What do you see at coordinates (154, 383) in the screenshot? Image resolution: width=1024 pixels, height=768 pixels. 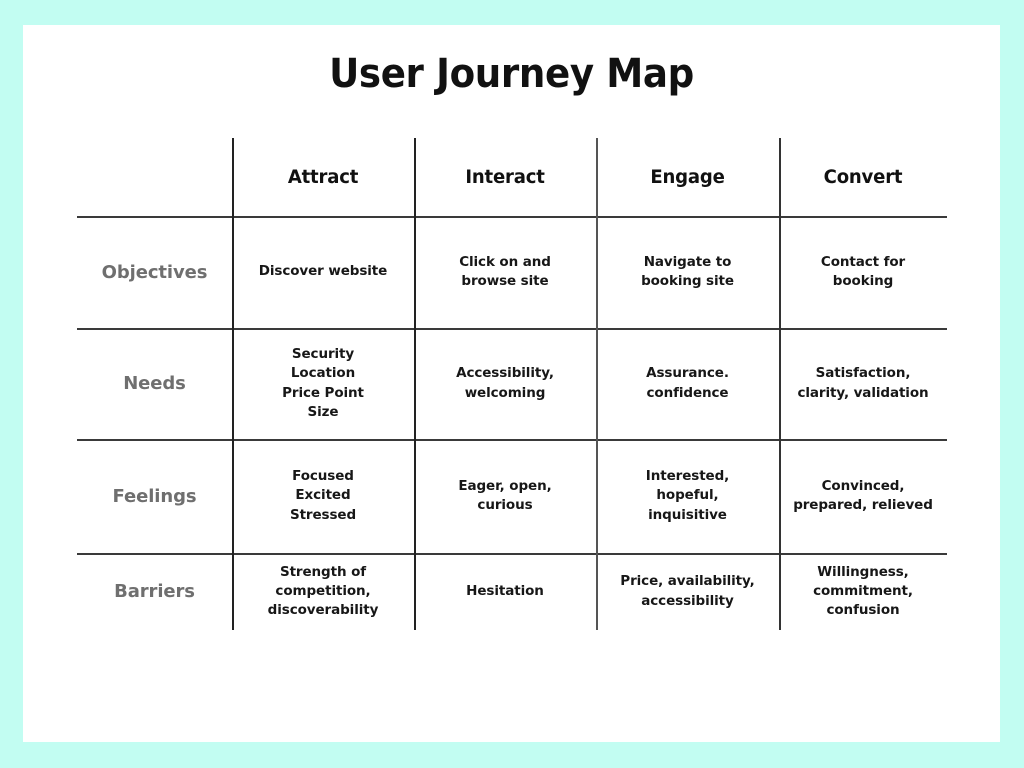 I see `row-header-needs: Needs` at bounding box center [154, 383].